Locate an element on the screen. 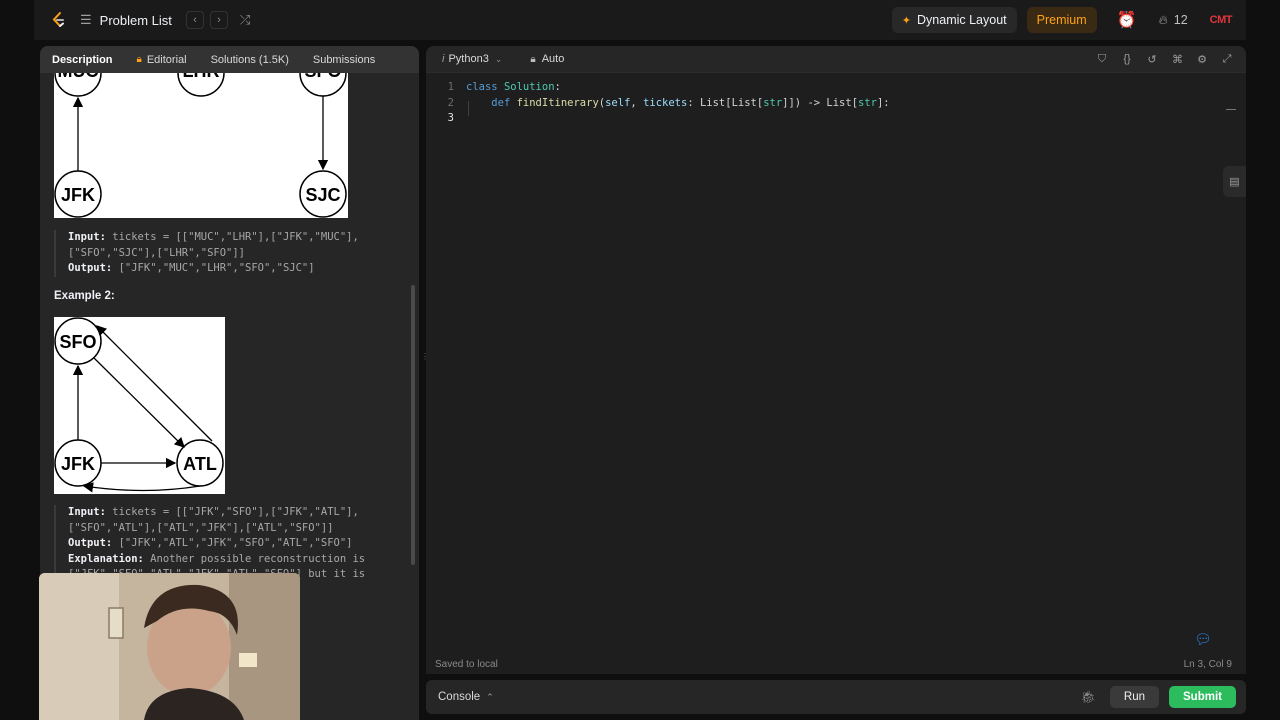  streak-counter: 🔥︎ 12 is located at coordinates (1173, 20).